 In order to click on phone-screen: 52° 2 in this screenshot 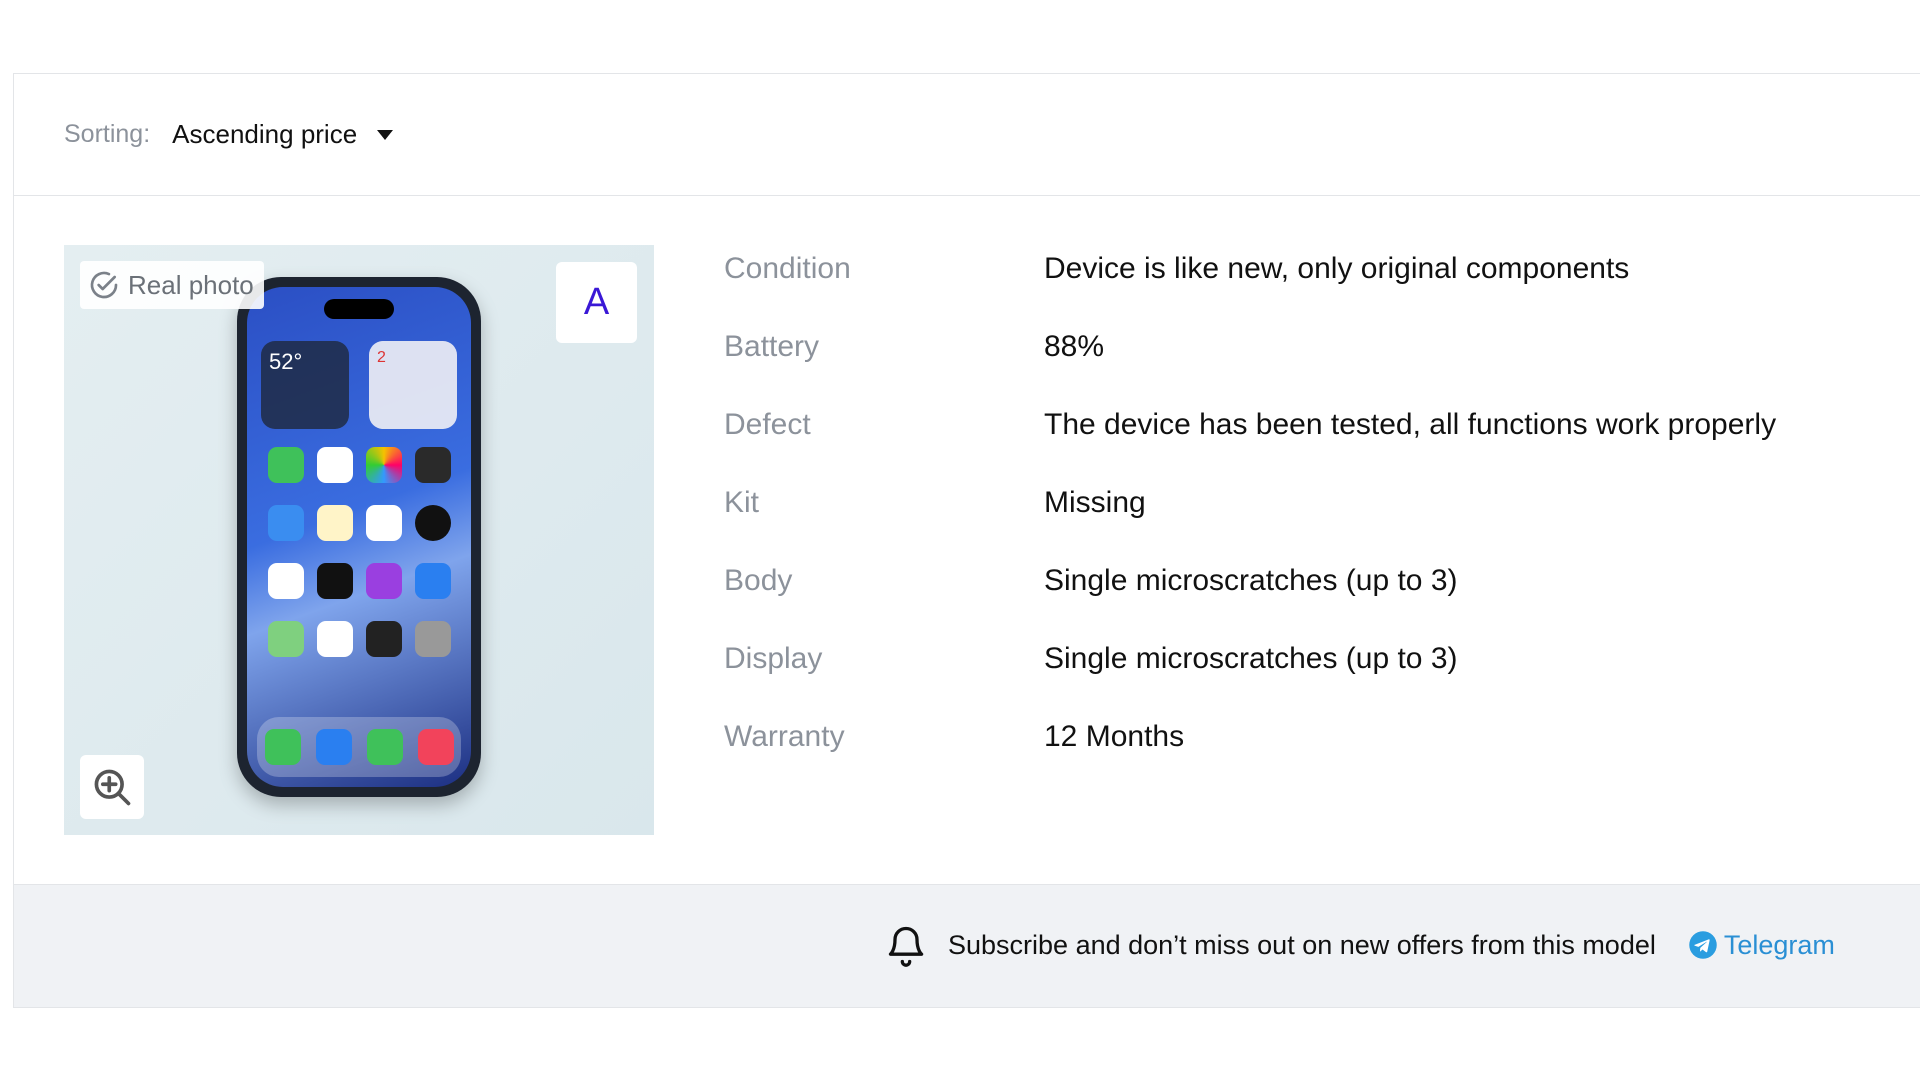, I will do `click(359, 537)`.